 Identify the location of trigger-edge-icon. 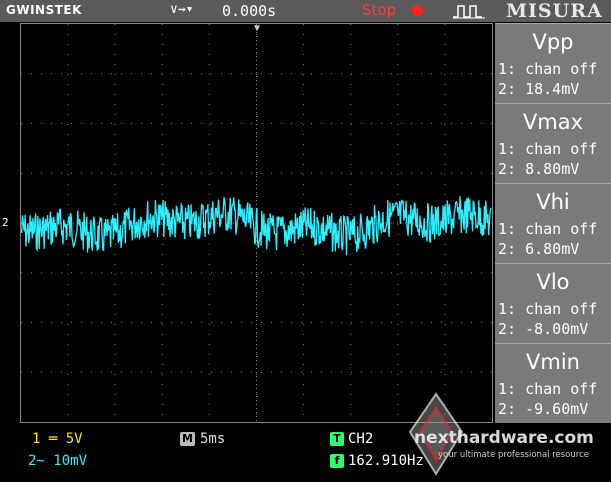
(469, 12).